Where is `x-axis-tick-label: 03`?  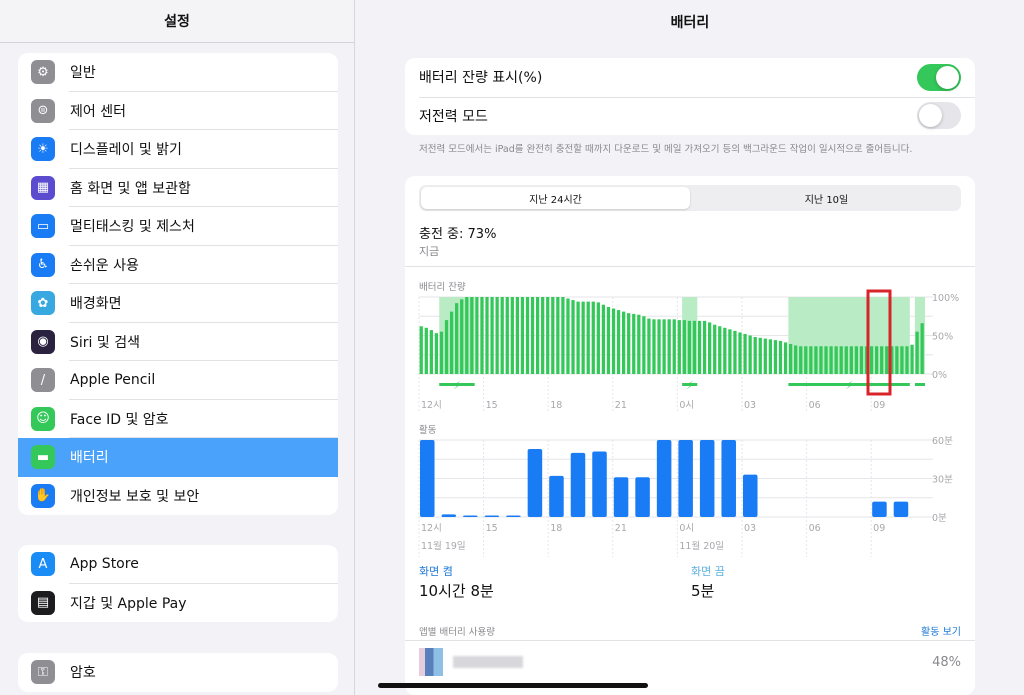
x-axis-tick-label: 03 is located at coordinates (750, 528).